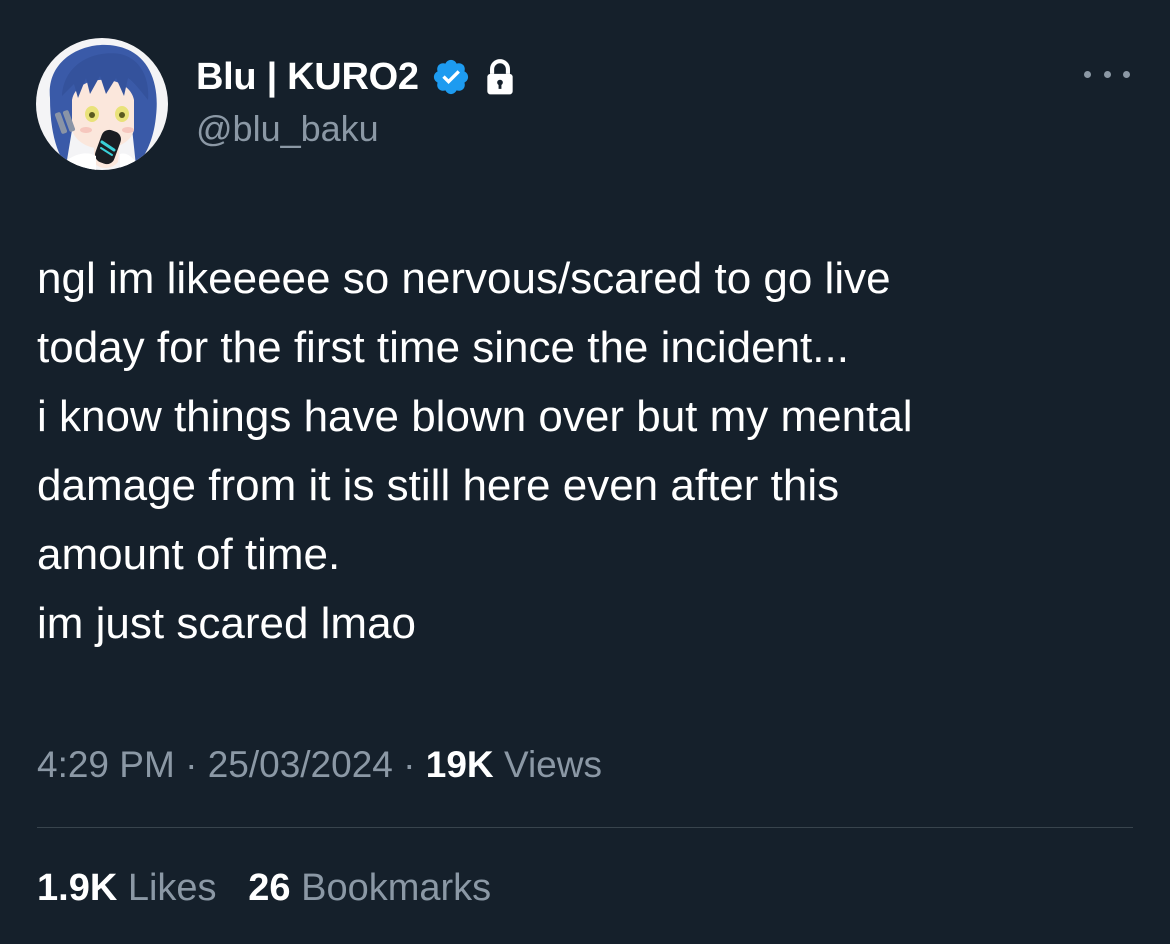  What do you see at coordinates (500, 77) in the screenshot?
I see `lock-icon` at bounding box center [500, 77].